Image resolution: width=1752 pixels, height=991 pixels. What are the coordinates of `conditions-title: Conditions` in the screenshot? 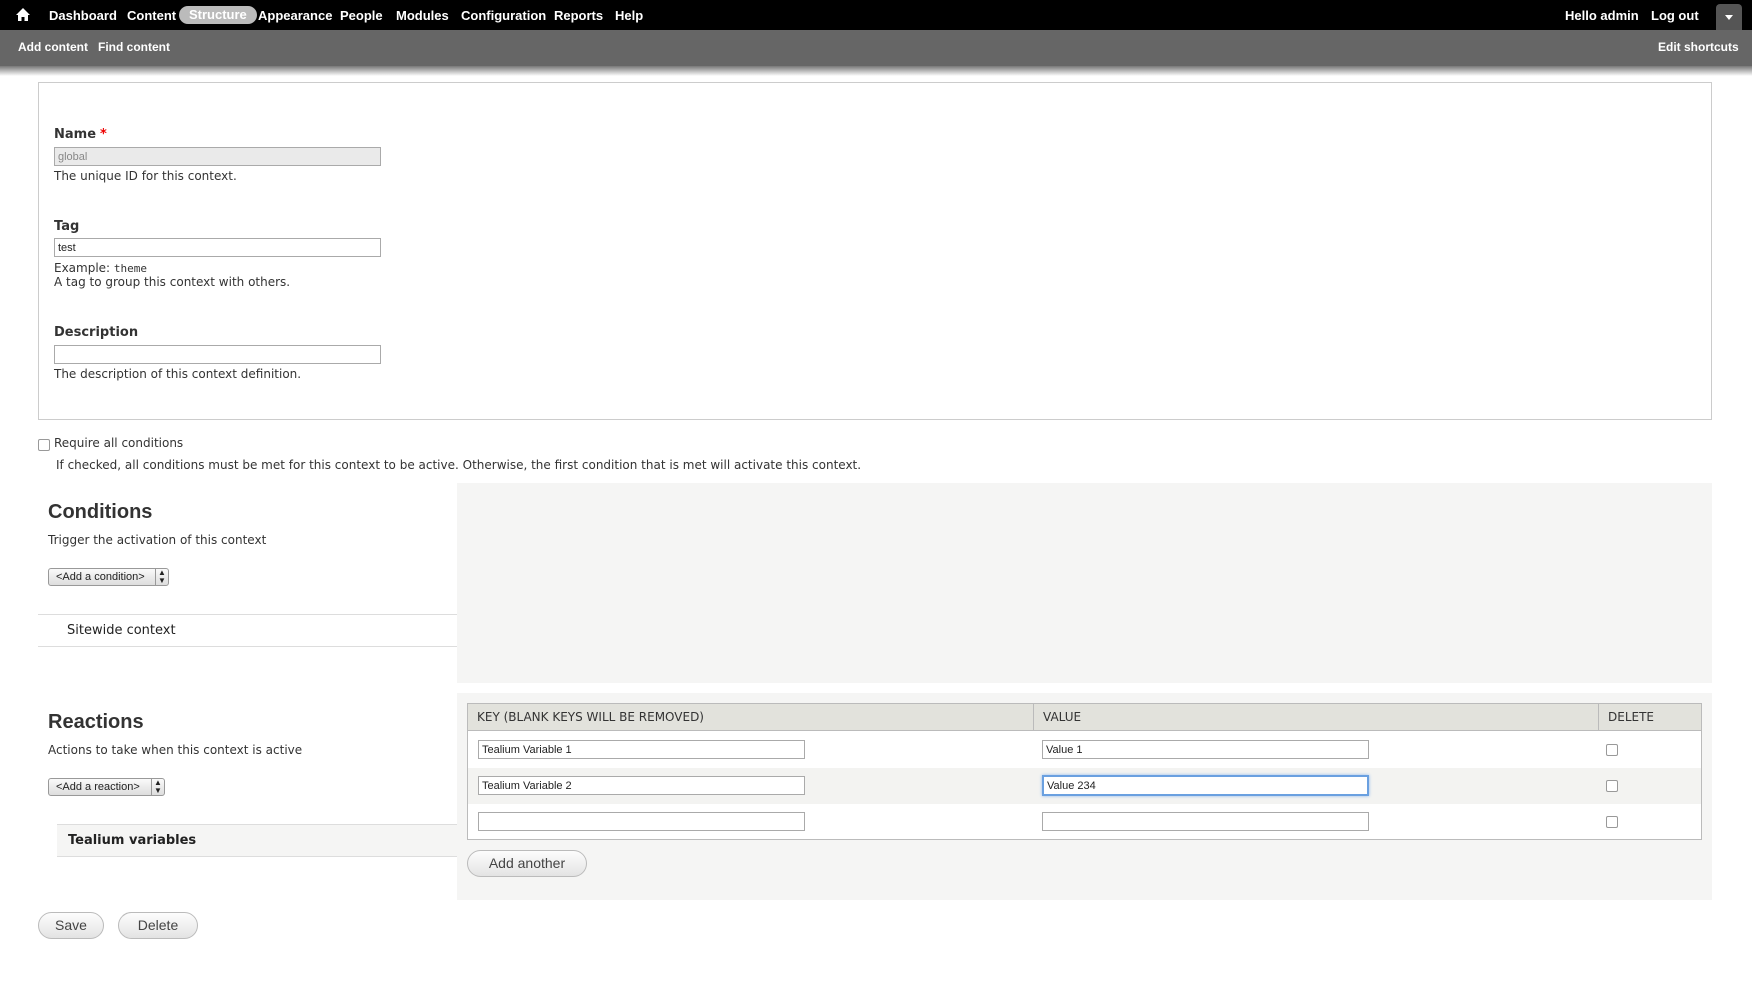 It's located at (100, 512).